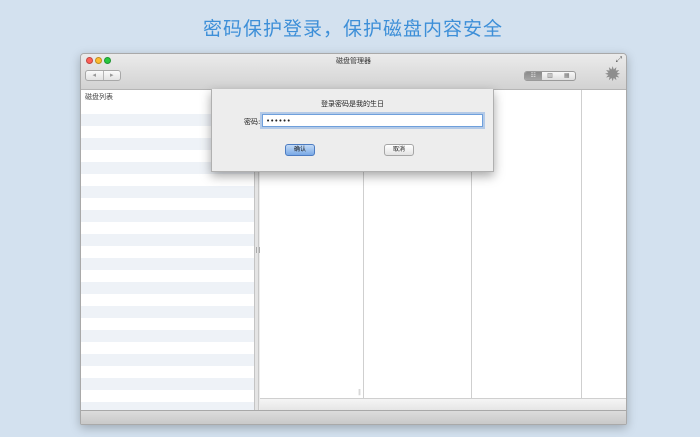 The width and height of the screenshot is (700, 437). Describe the element at coordinates (353, 72) in the screenshot. I see `title-bar: 磁盘管理器 ⤢ ◂ ▸ ☷ ▥ ▦ ✹` at that location.